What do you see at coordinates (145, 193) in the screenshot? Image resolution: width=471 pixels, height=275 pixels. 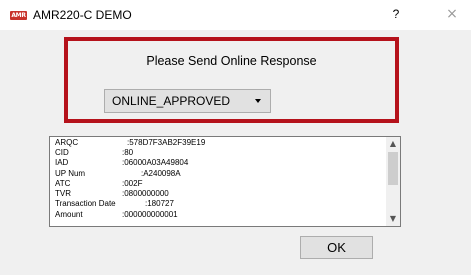 I see `detail-value: :0800000000` at bounding box center [145, 193].